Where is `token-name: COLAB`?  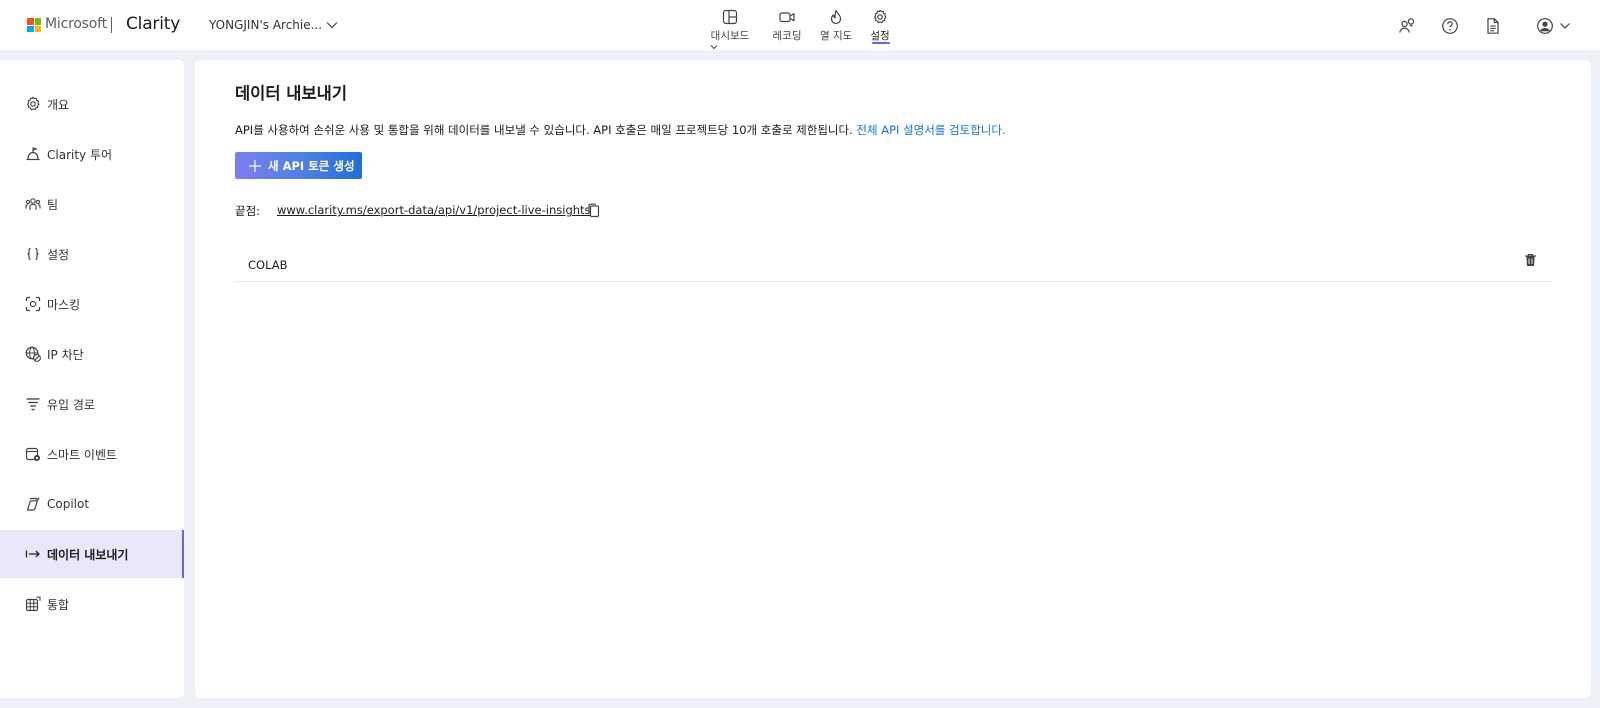 token-name: COLAB is located at coordinates (268, 265).